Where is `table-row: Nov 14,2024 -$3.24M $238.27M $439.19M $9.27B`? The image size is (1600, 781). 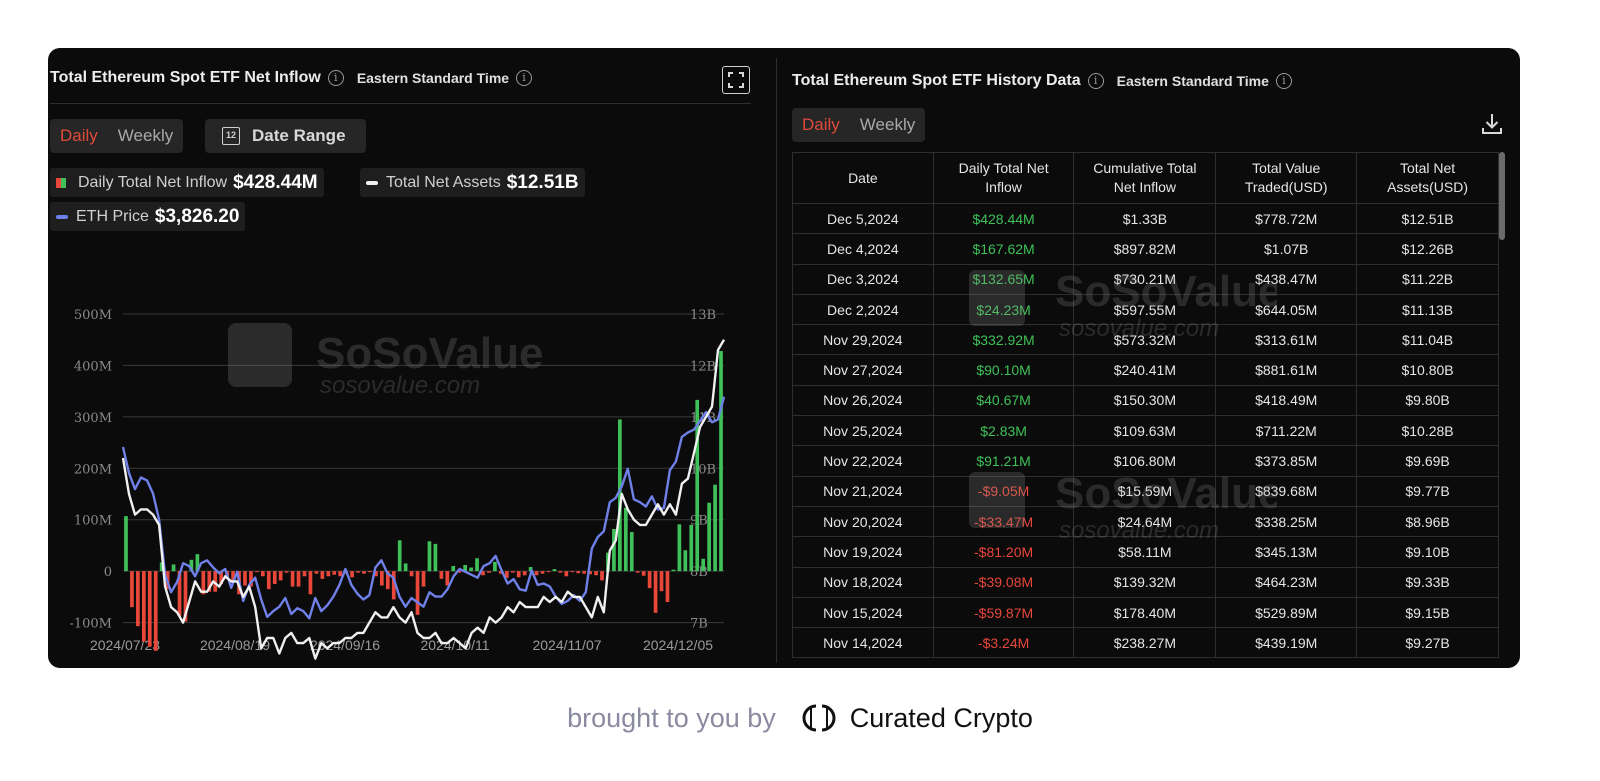
table-row: Nov 14,2024 -$3.24M $238.27M $439.19M $9.27B is located at coordinates (1145, 643).